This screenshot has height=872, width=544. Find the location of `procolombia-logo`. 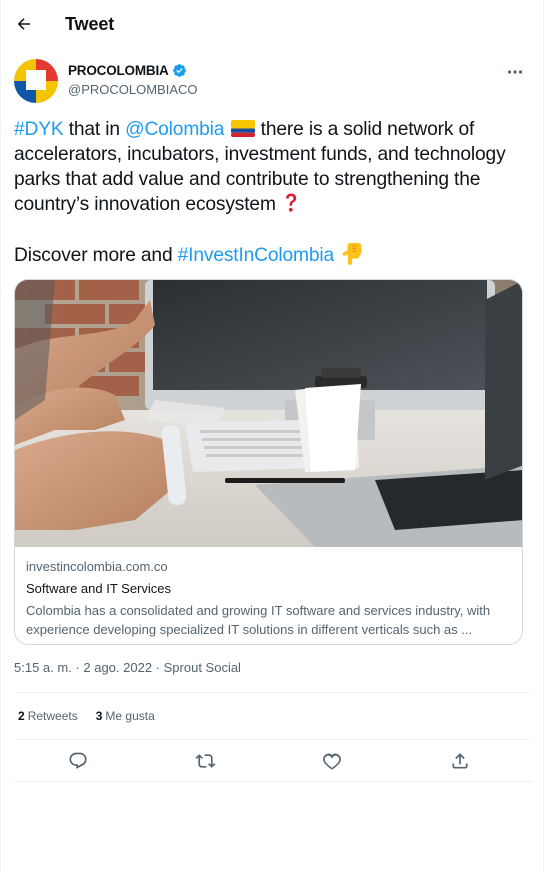

procolombia-logo is located at coordinates (36, 81).